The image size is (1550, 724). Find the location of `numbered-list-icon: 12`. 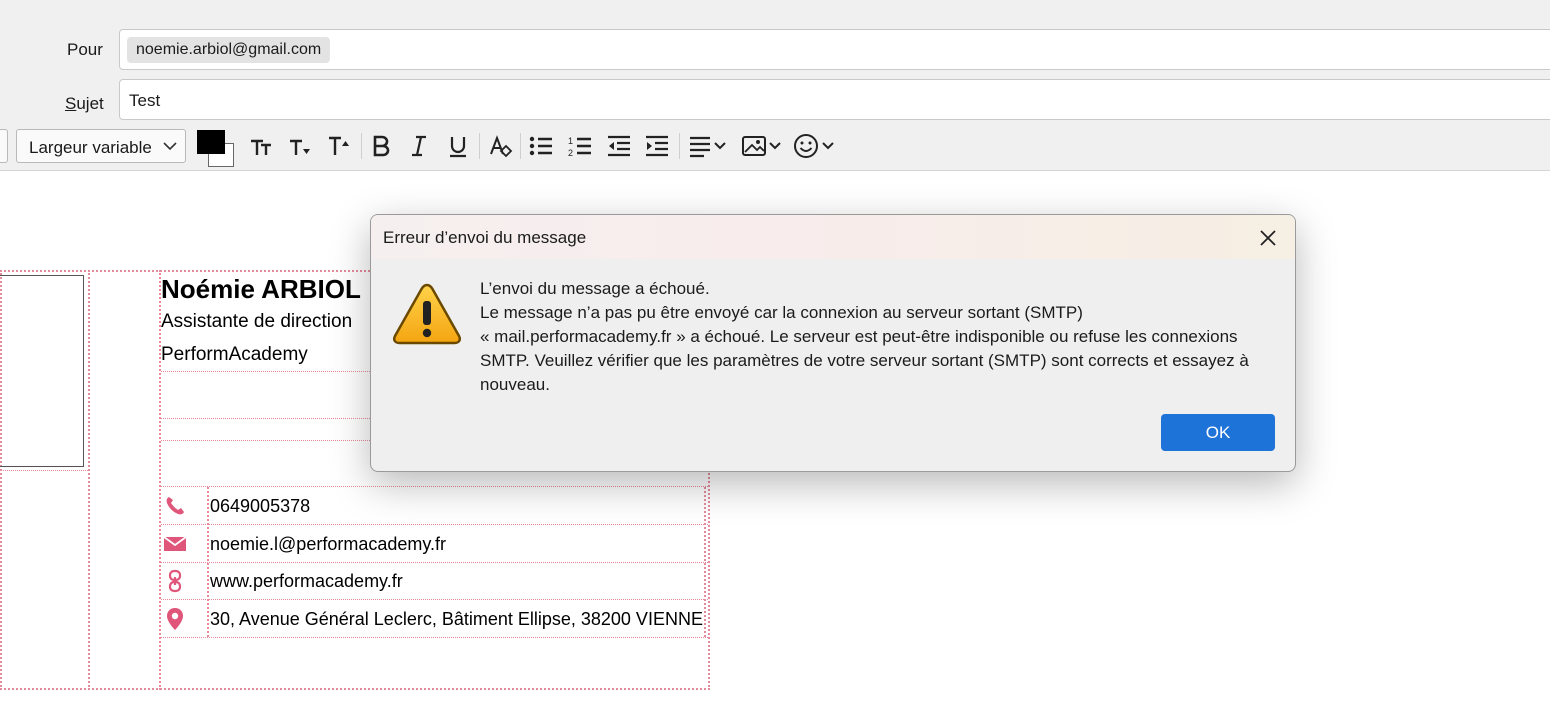

numbered-list-icon: 12 is located at coordinates (579, 147).